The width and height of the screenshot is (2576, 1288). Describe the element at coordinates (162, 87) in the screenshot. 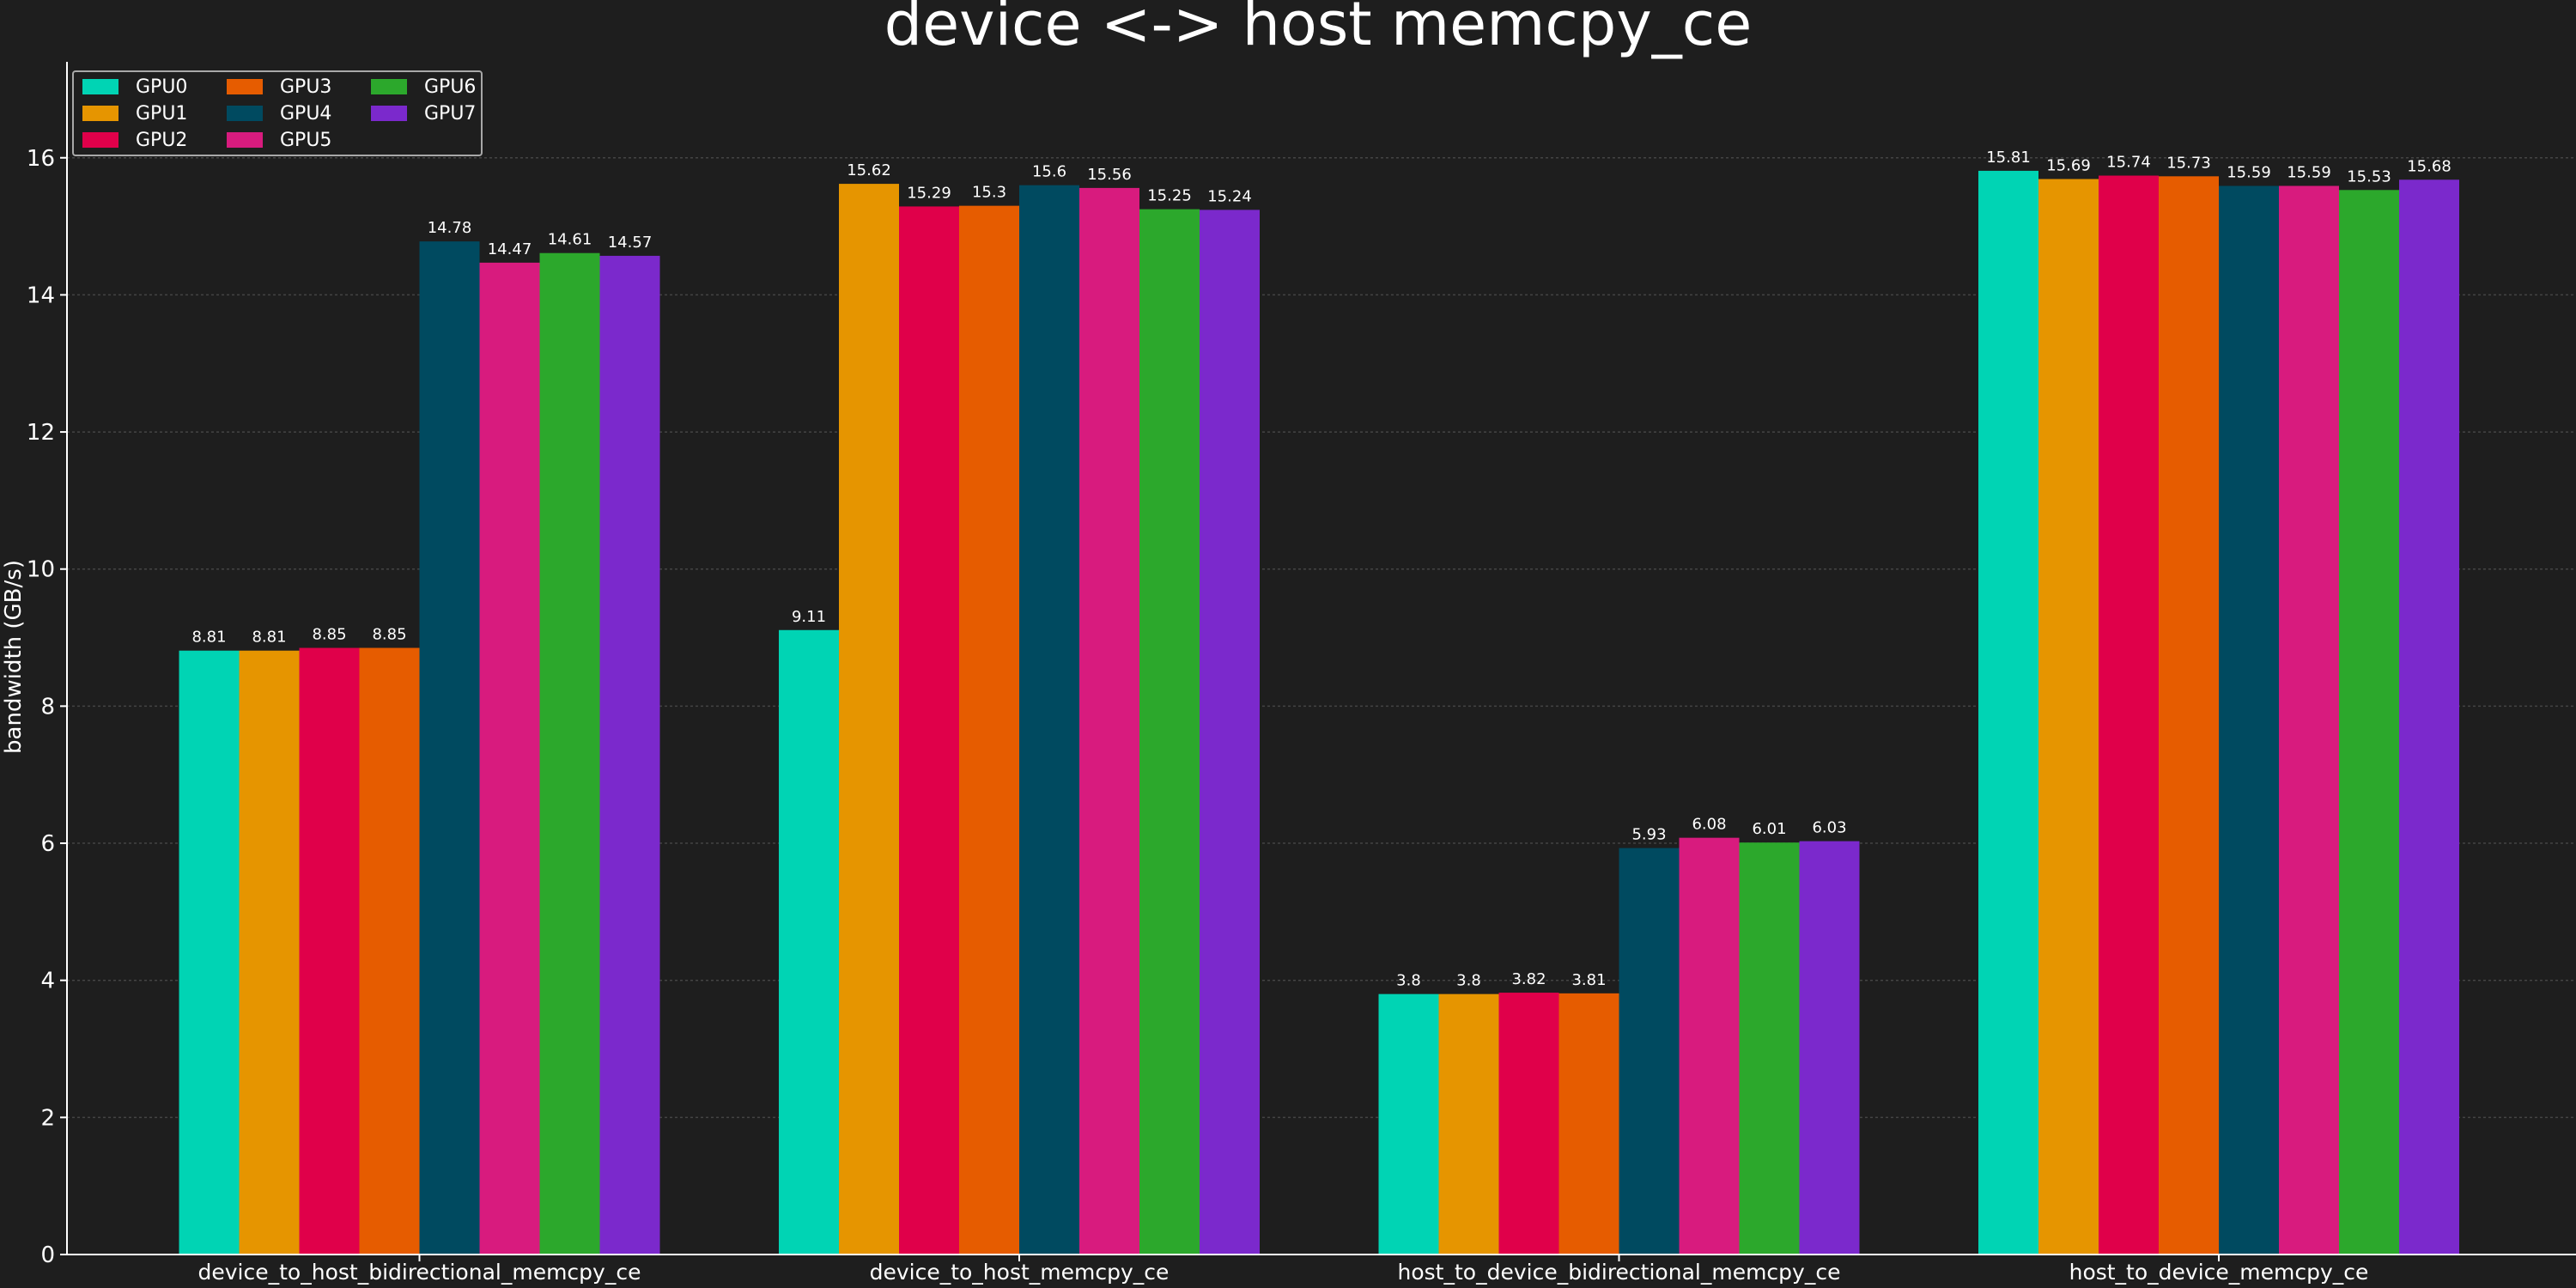

I see `legend-label: GPU0` at that location.